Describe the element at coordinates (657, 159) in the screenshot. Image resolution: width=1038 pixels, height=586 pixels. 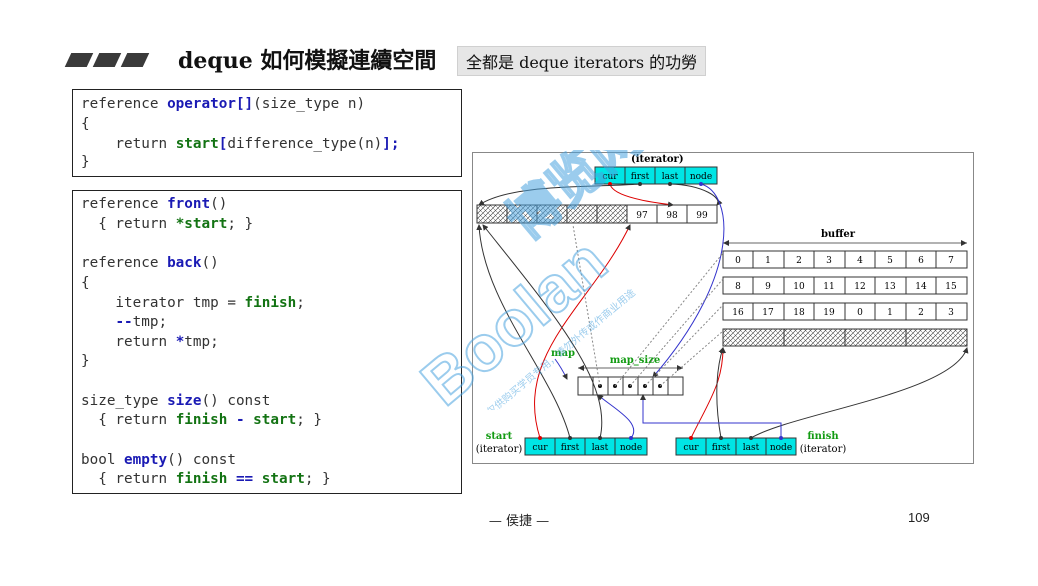
I see `iterator-label: (iterator)` at that location.